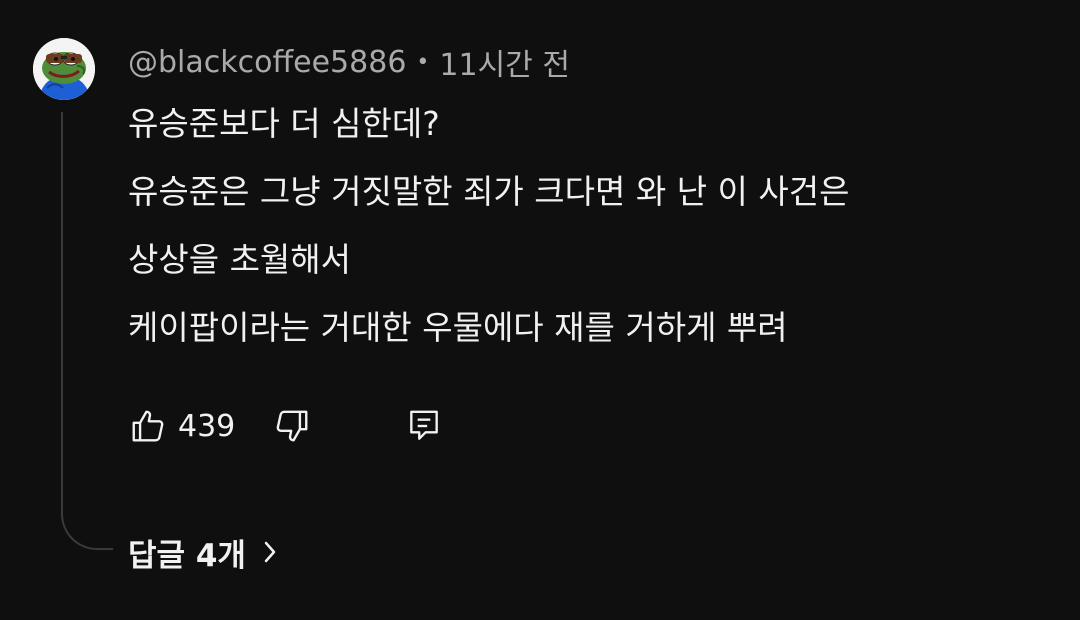 The height and width of the screenshot is (620, 1080). Describe the element at coordinates (284, 123) in the screenshot. I see `comment-line: 유승준보다 더 심한데?` at that location.